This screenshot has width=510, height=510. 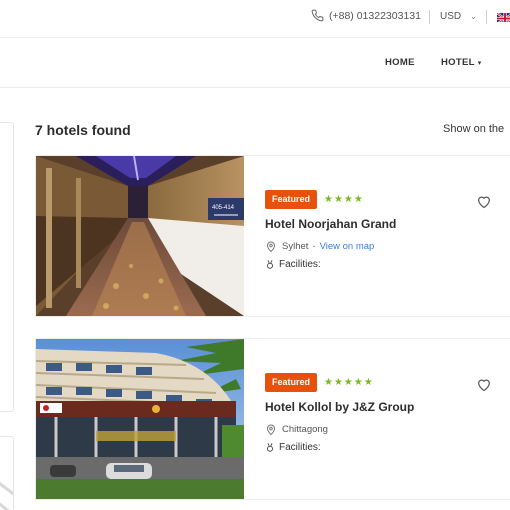 I want to click on hotel-name: Hotel Noorjahan Grand, so click(x=330, y=224).